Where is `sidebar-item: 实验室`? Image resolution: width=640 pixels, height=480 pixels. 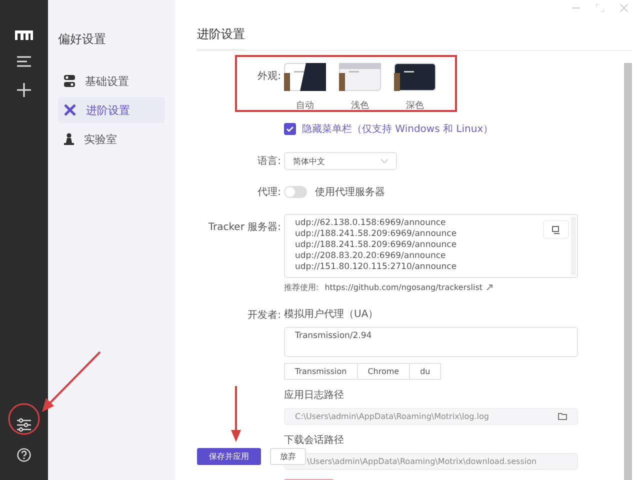 sidebar-item: 实验室 is located at coordinates (111, 139).